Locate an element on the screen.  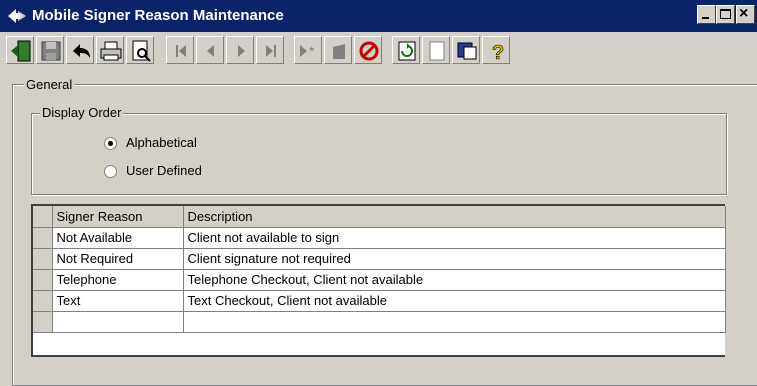
window-button is located at coordinates (466, 50).